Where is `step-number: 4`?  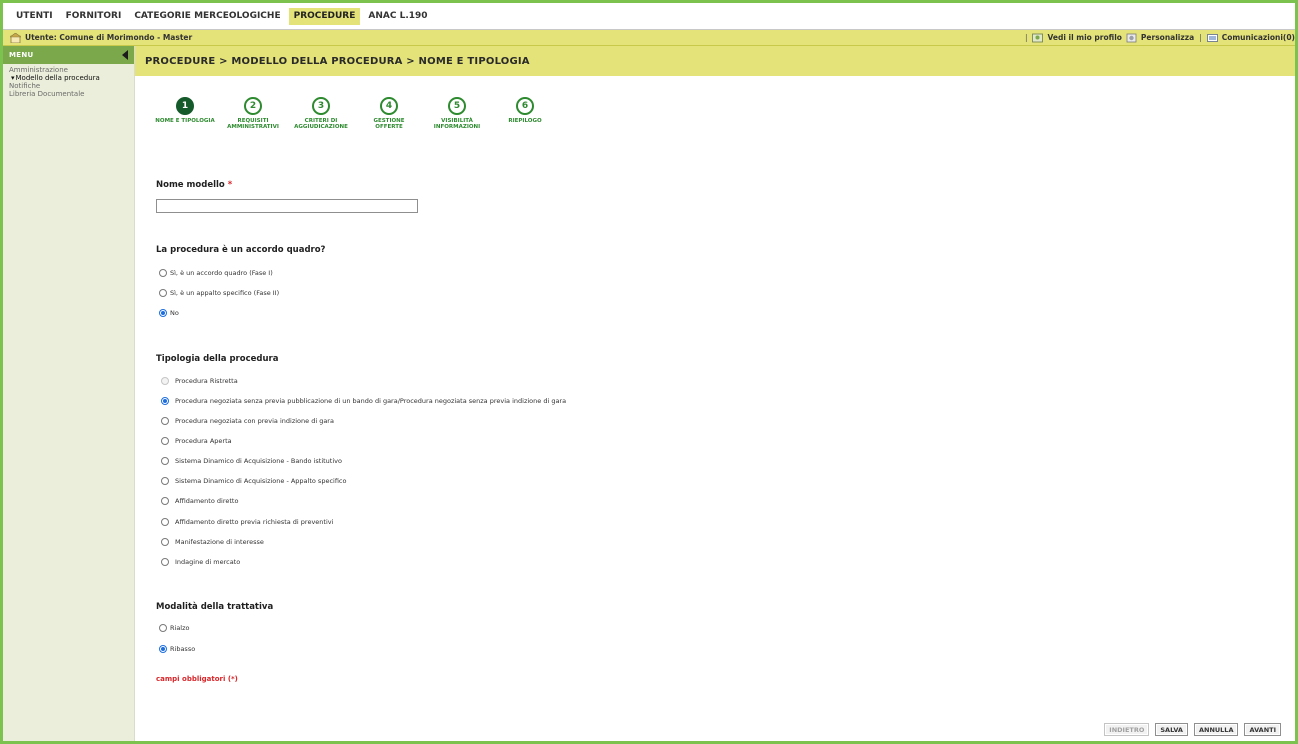 step-number: 4 is located at coordinates (389, 106).